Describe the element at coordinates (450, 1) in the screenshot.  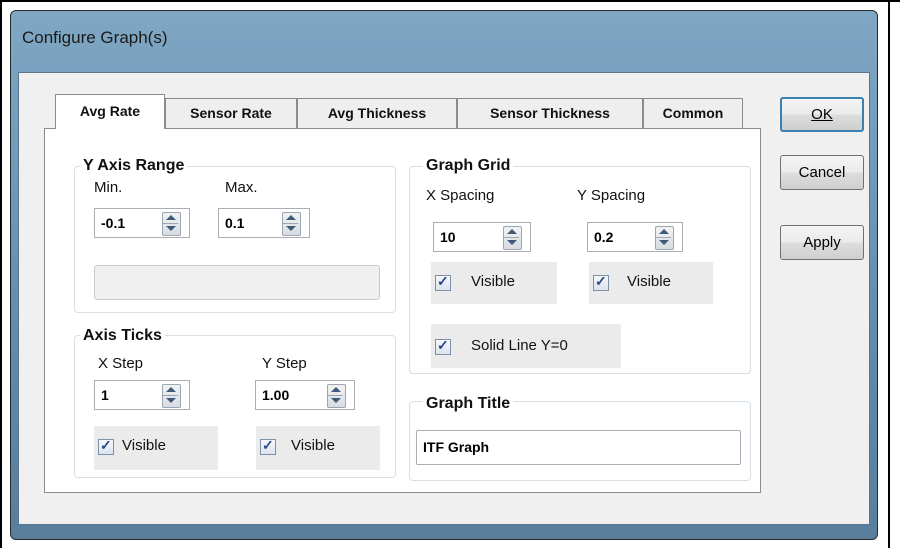
I see `outer-top-line` at that location.